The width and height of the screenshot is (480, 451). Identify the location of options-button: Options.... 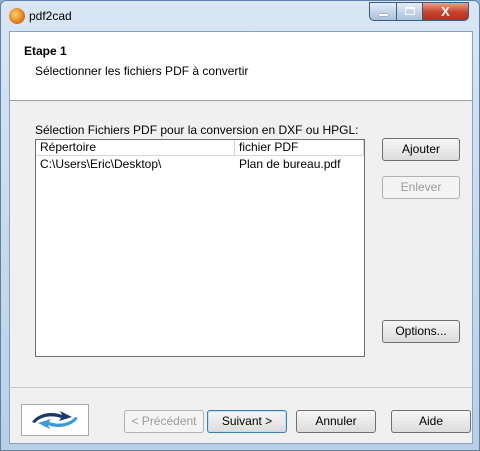
(421, 331).